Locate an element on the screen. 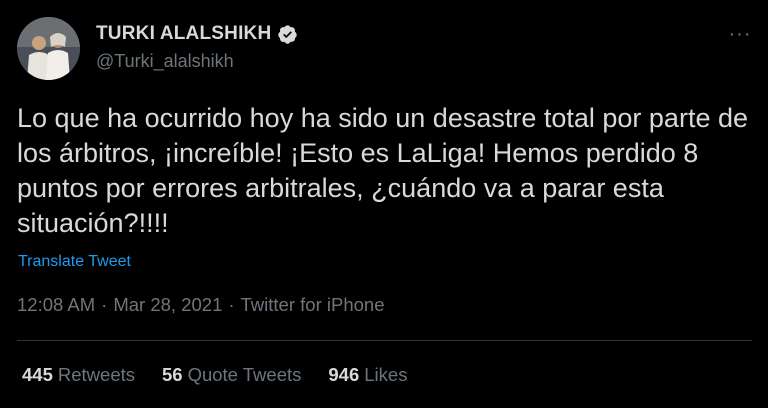 Image resolution: width=768 pixels, height=408 pixels. verified-badge-icon is located at coordinates (287, 34).